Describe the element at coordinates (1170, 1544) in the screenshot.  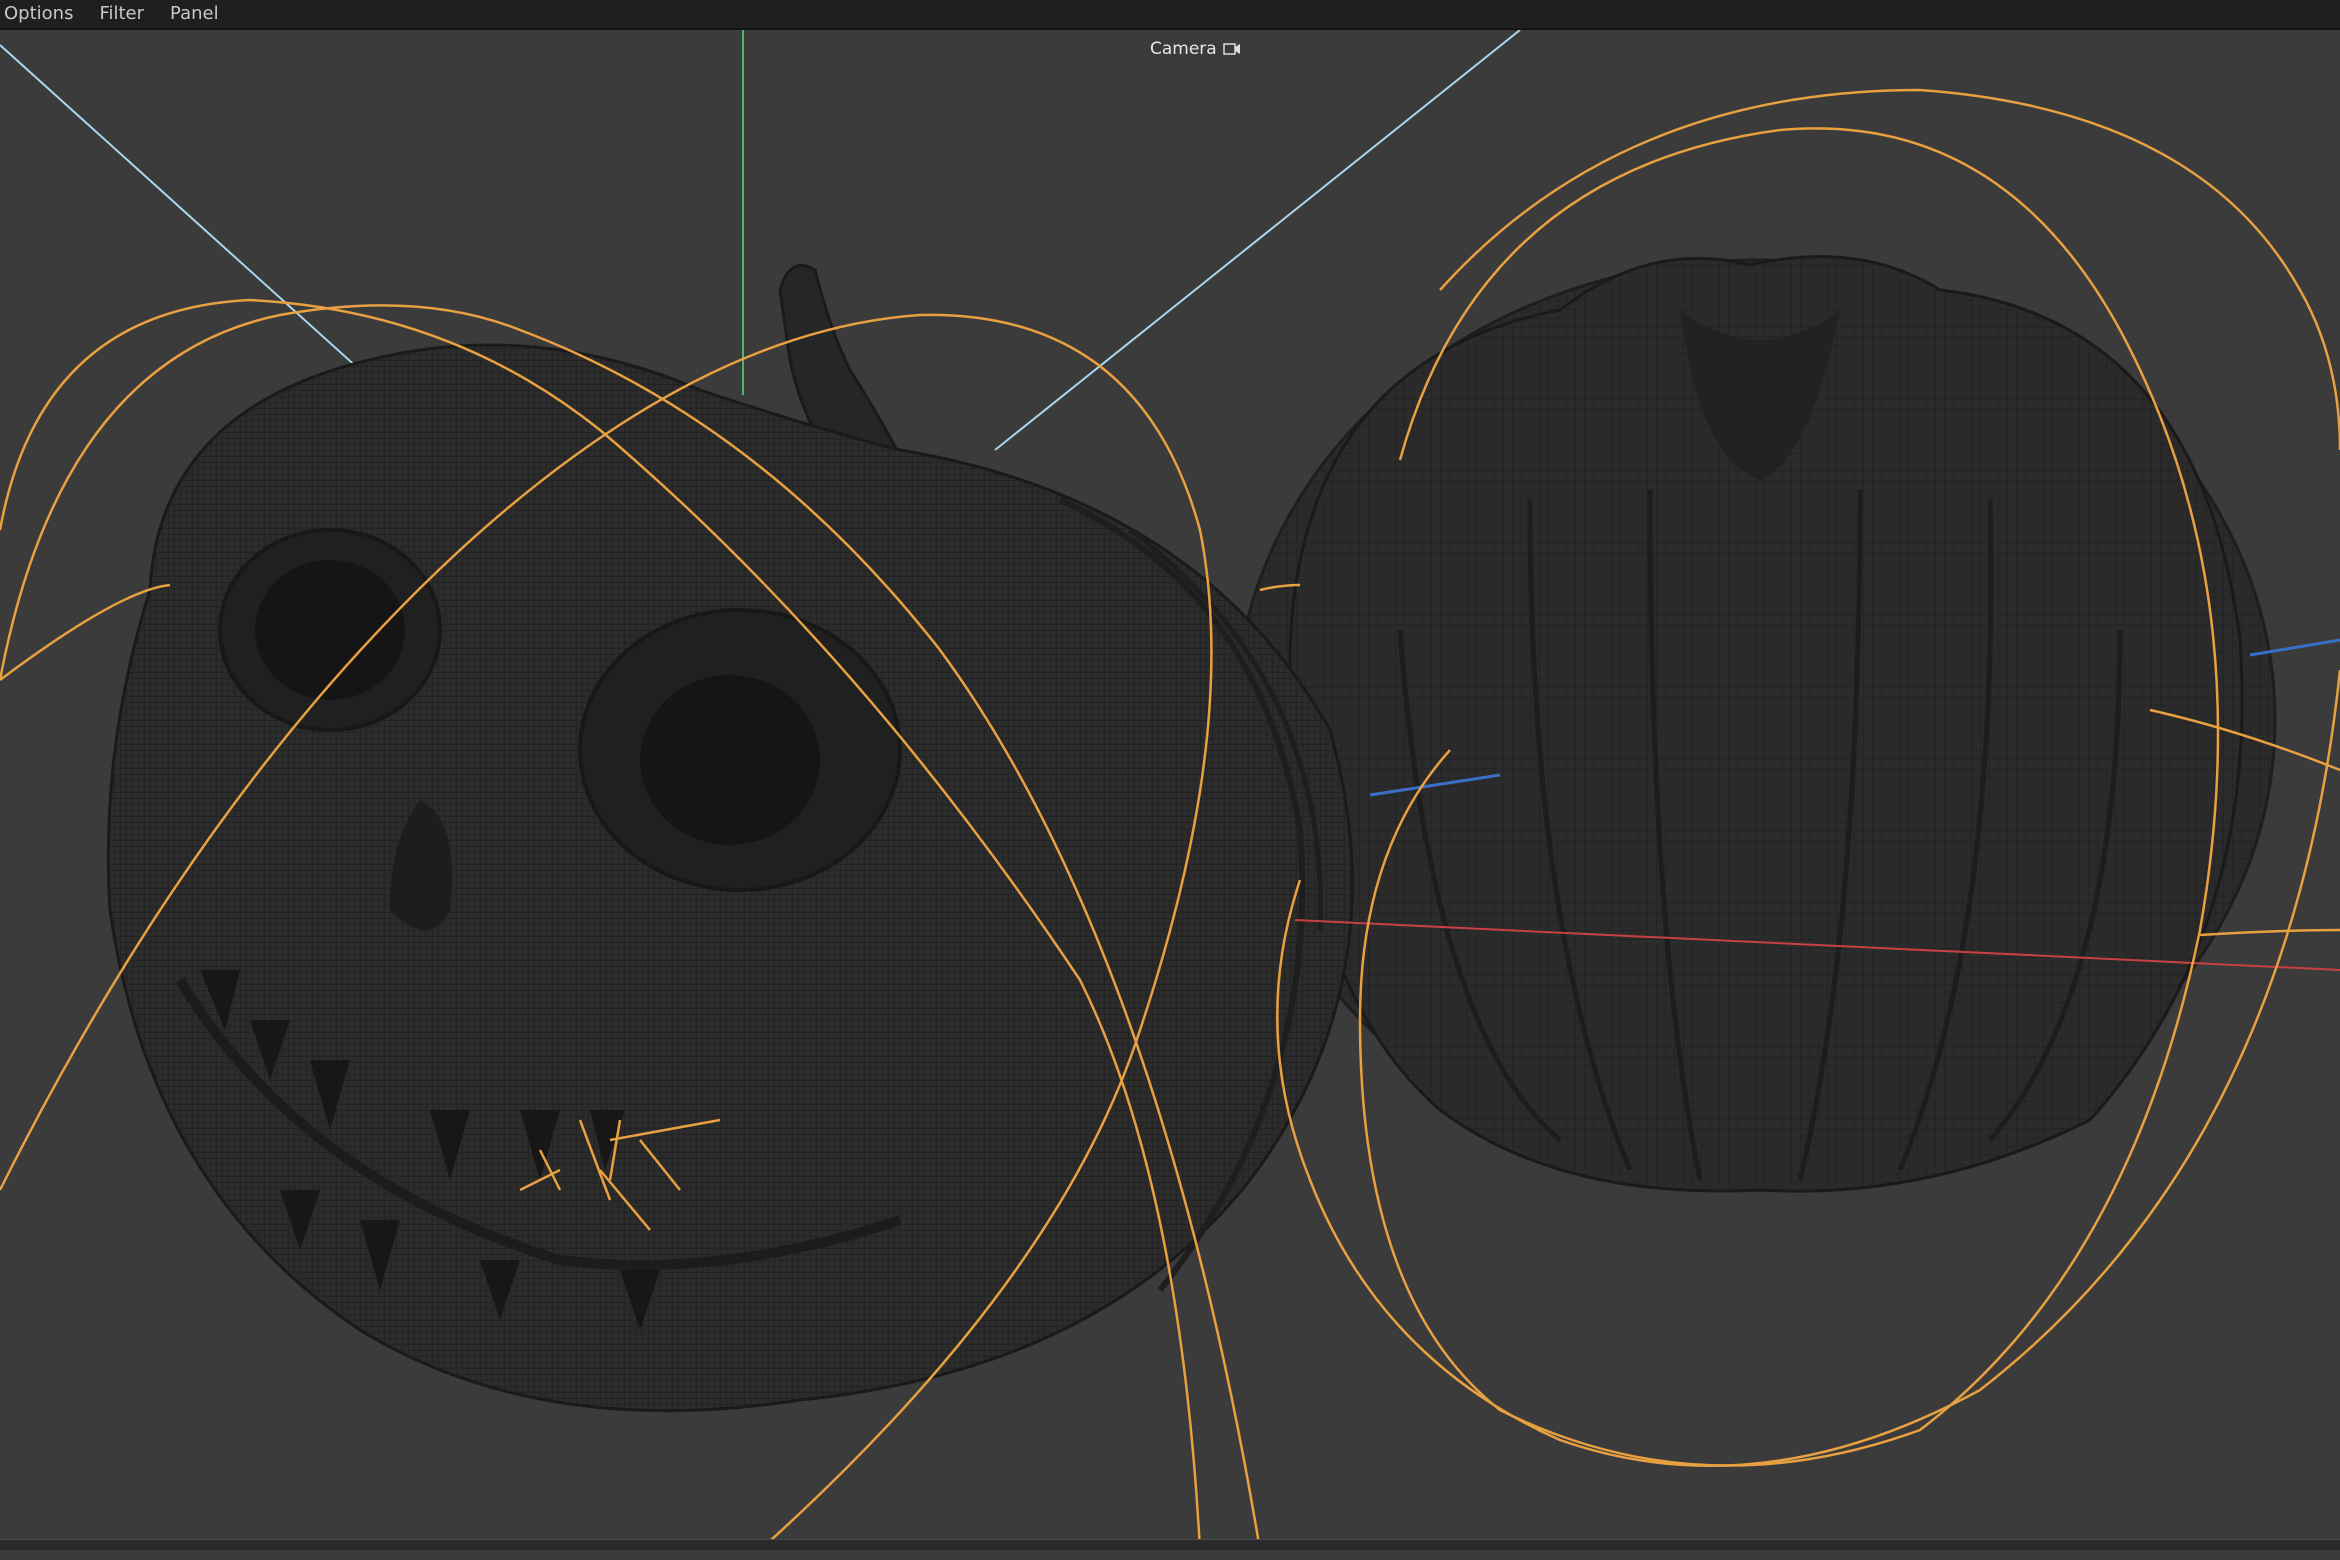
I see `viewport-bottom-border` at that location.